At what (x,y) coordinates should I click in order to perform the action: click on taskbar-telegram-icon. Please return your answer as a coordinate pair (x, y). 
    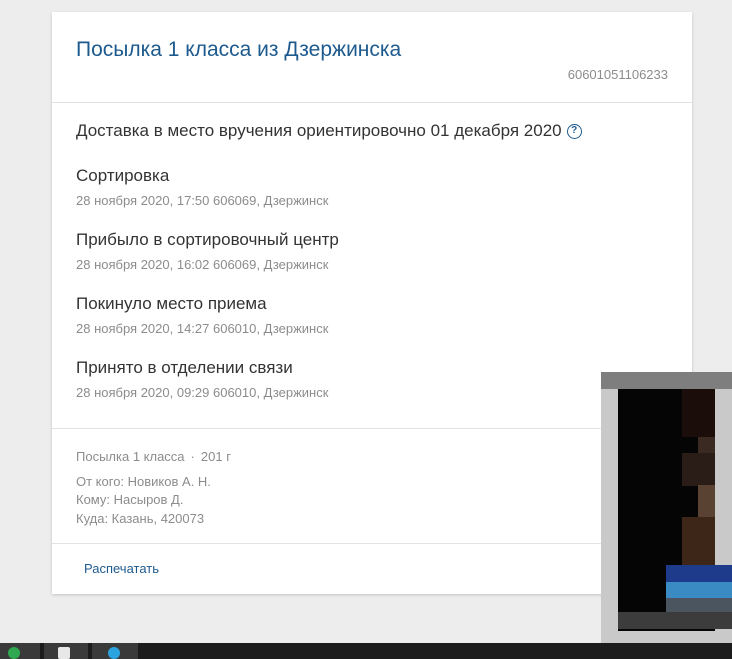
    Looking at the image, I should click on (114, 653).